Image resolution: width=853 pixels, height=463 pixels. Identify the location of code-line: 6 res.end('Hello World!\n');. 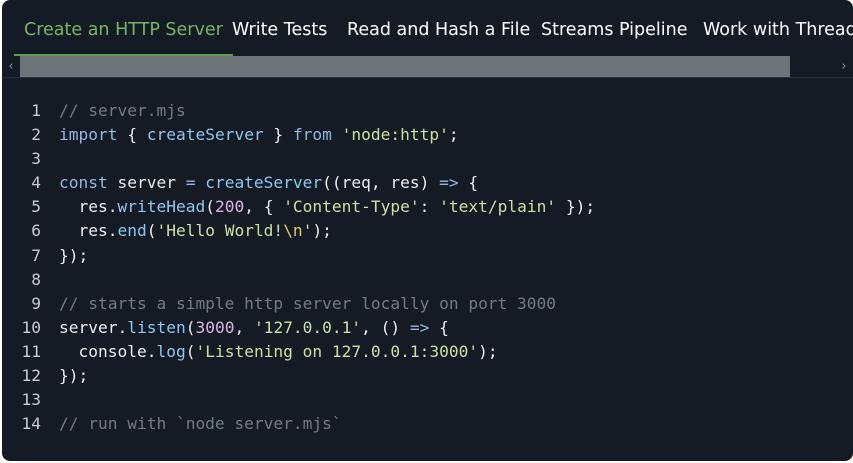
(427, 231).